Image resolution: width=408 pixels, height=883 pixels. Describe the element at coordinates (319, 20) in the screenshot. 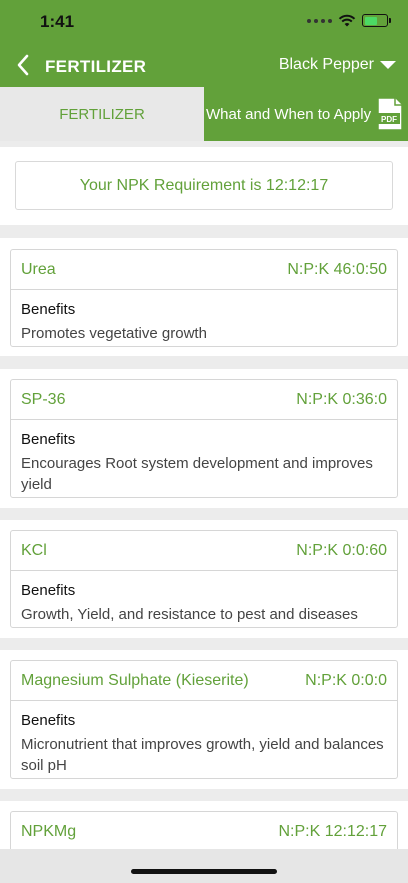

I see `cellular-signal-icon` at that location.